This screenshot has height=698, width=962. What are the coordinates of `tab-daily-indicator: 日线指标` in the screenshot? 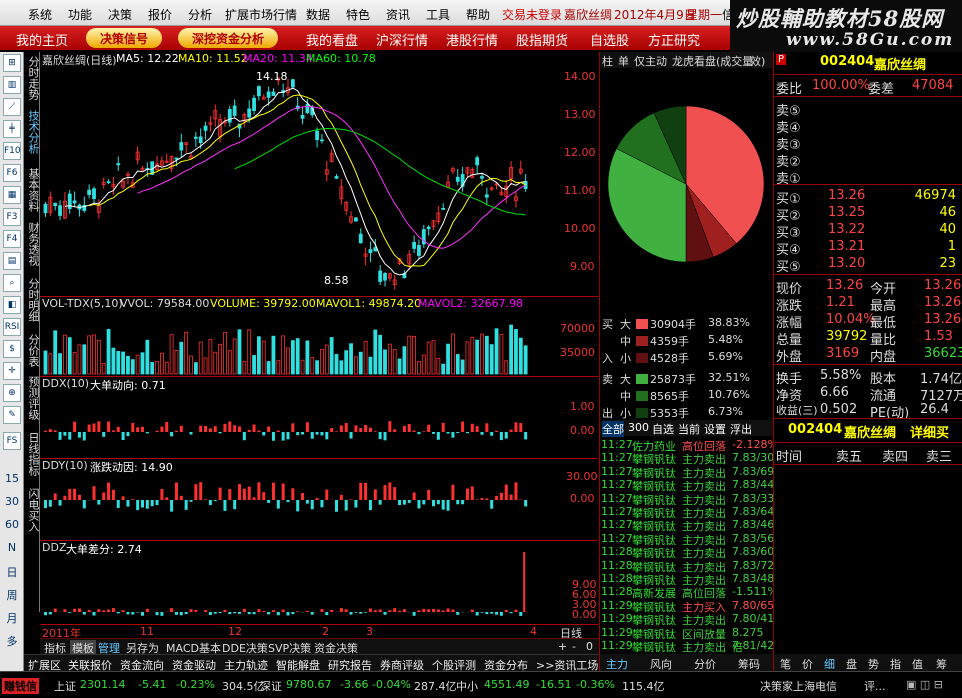 It's located at (33, 454).